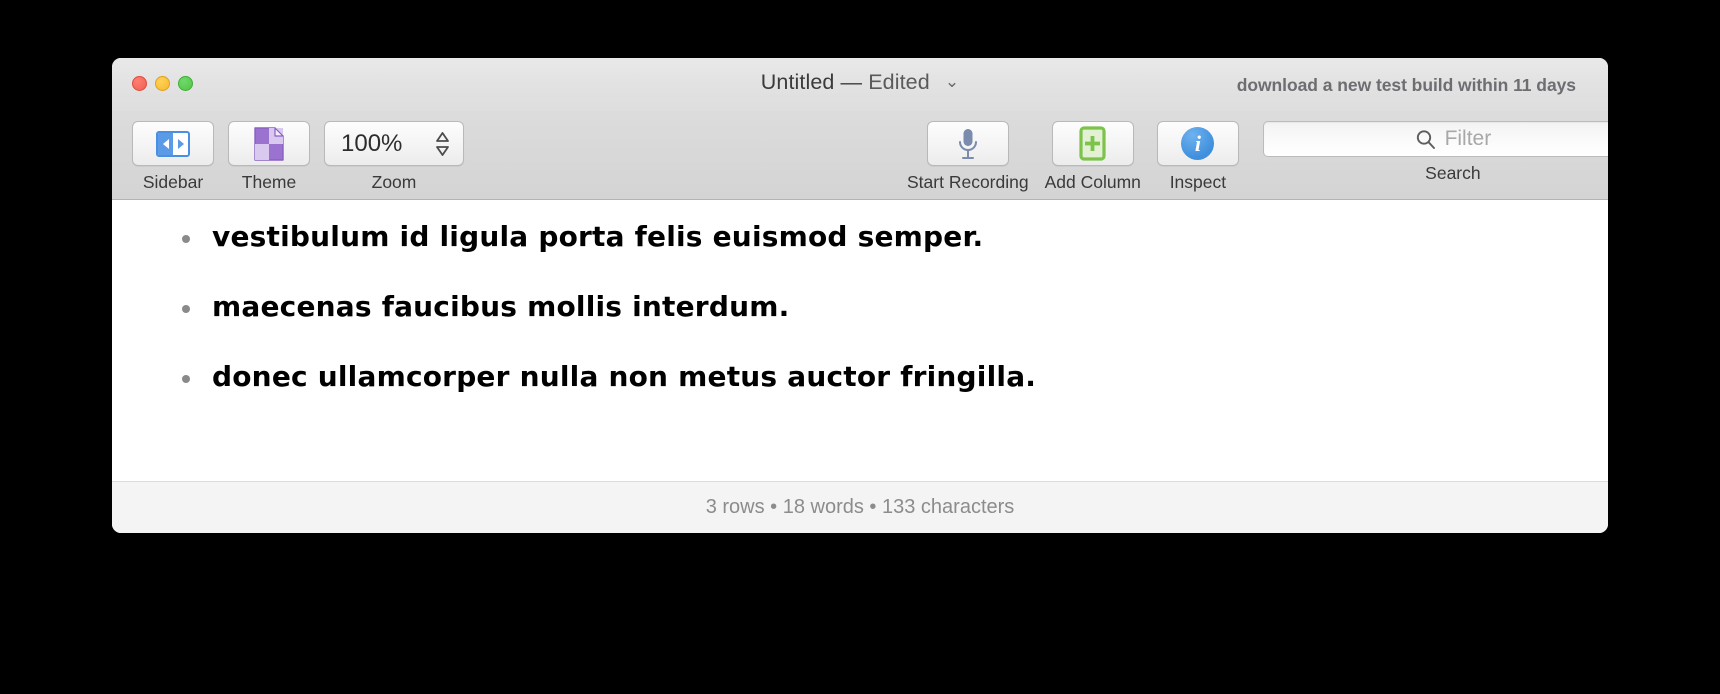 Image resolution: width=1720 pixels, height=694 pixels. What do you see at coordinates (372, 143) in the screenshot?
I see `zoom-value: 100%` at bounding box center [372, 143].